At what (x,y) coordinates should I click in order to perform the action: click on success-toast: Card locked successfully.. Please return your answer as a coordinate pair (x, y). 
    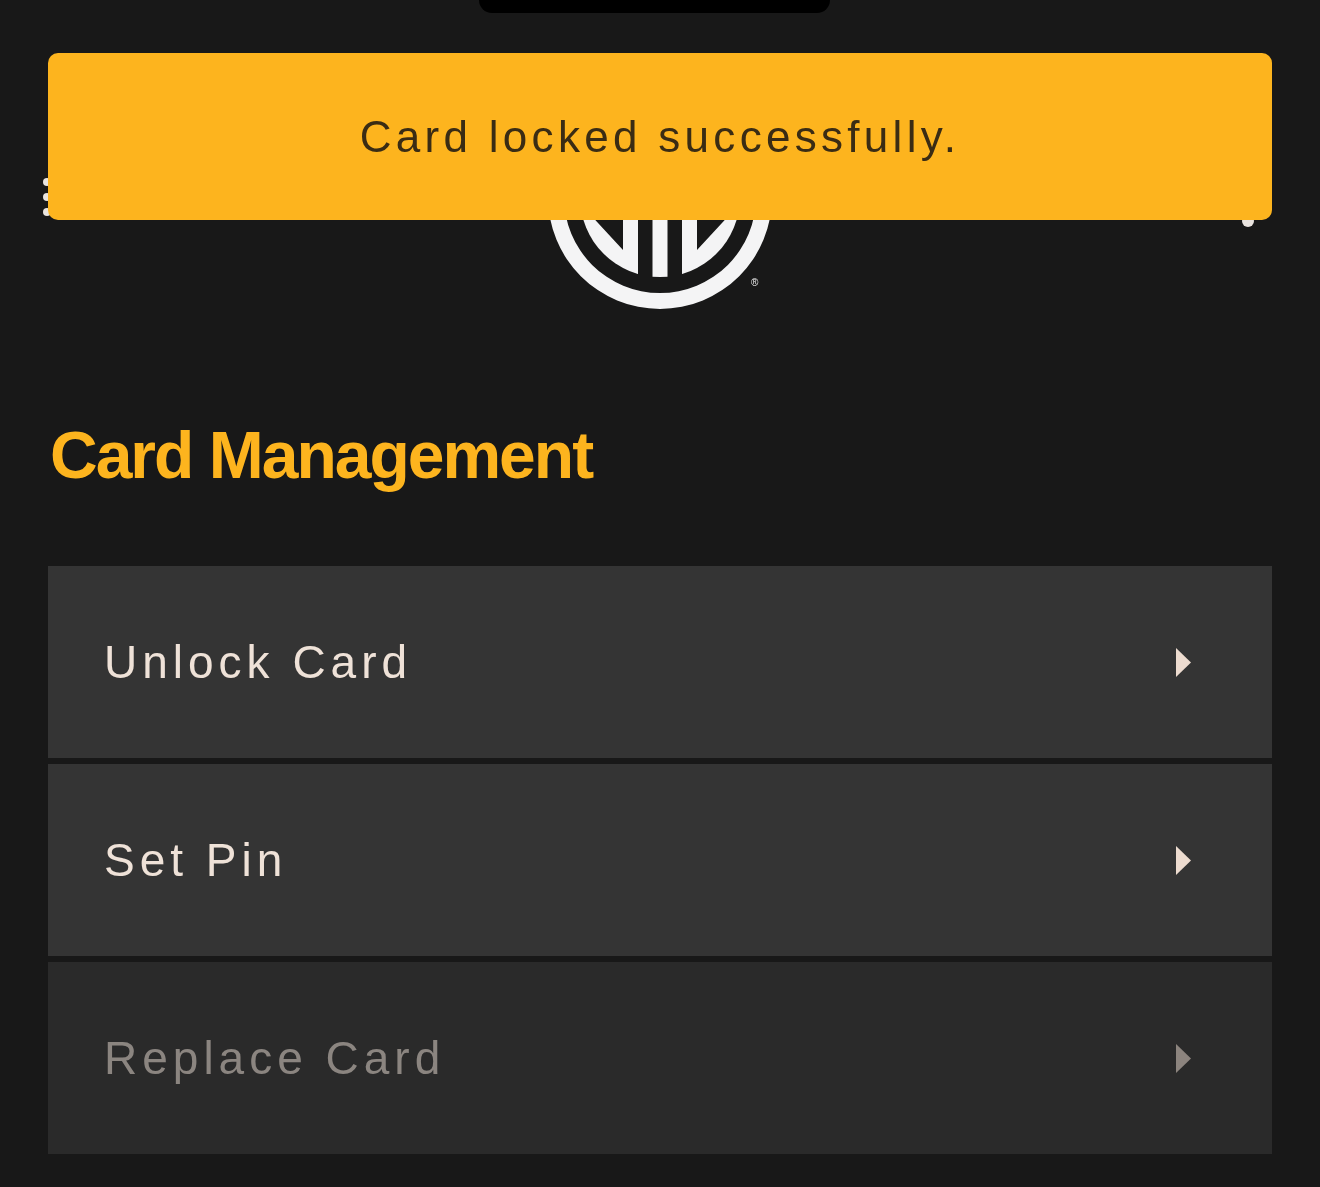
    Looking at the image, I should click on (660, 136).